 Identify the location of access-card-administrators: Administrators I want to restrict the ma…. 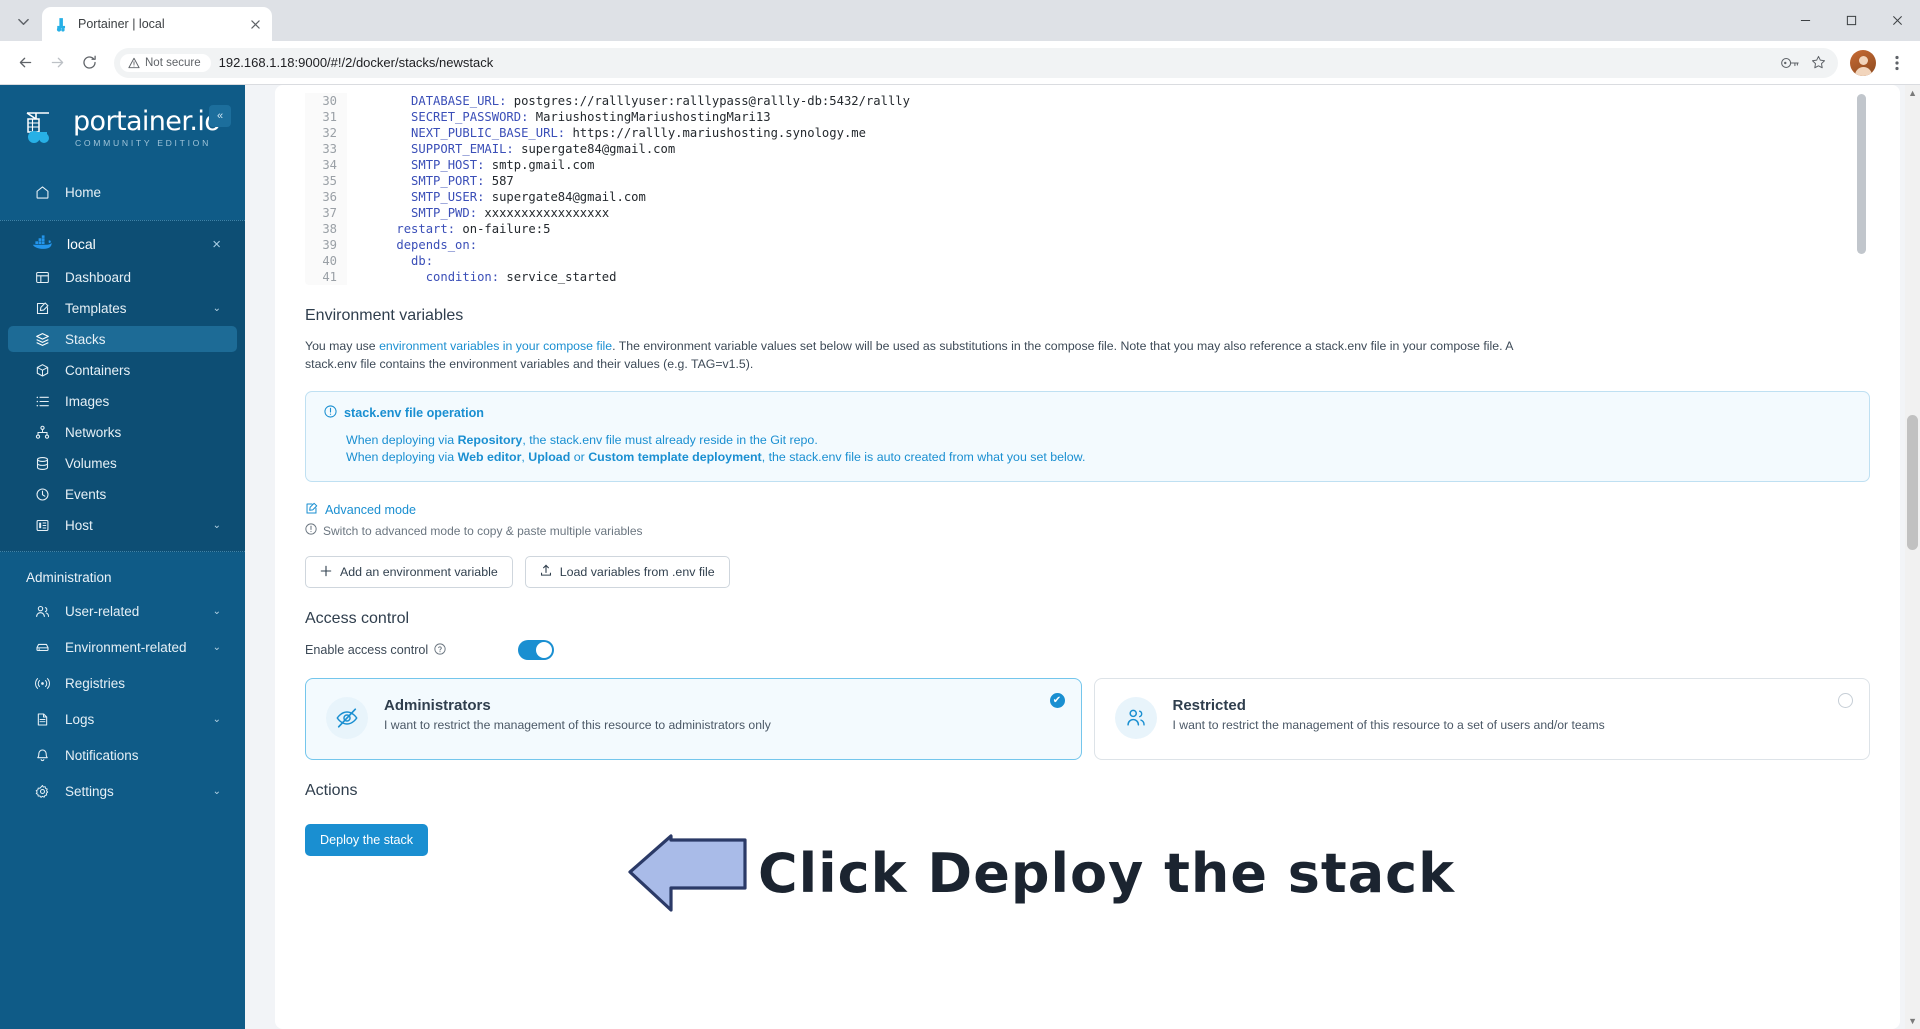
(693, 719).